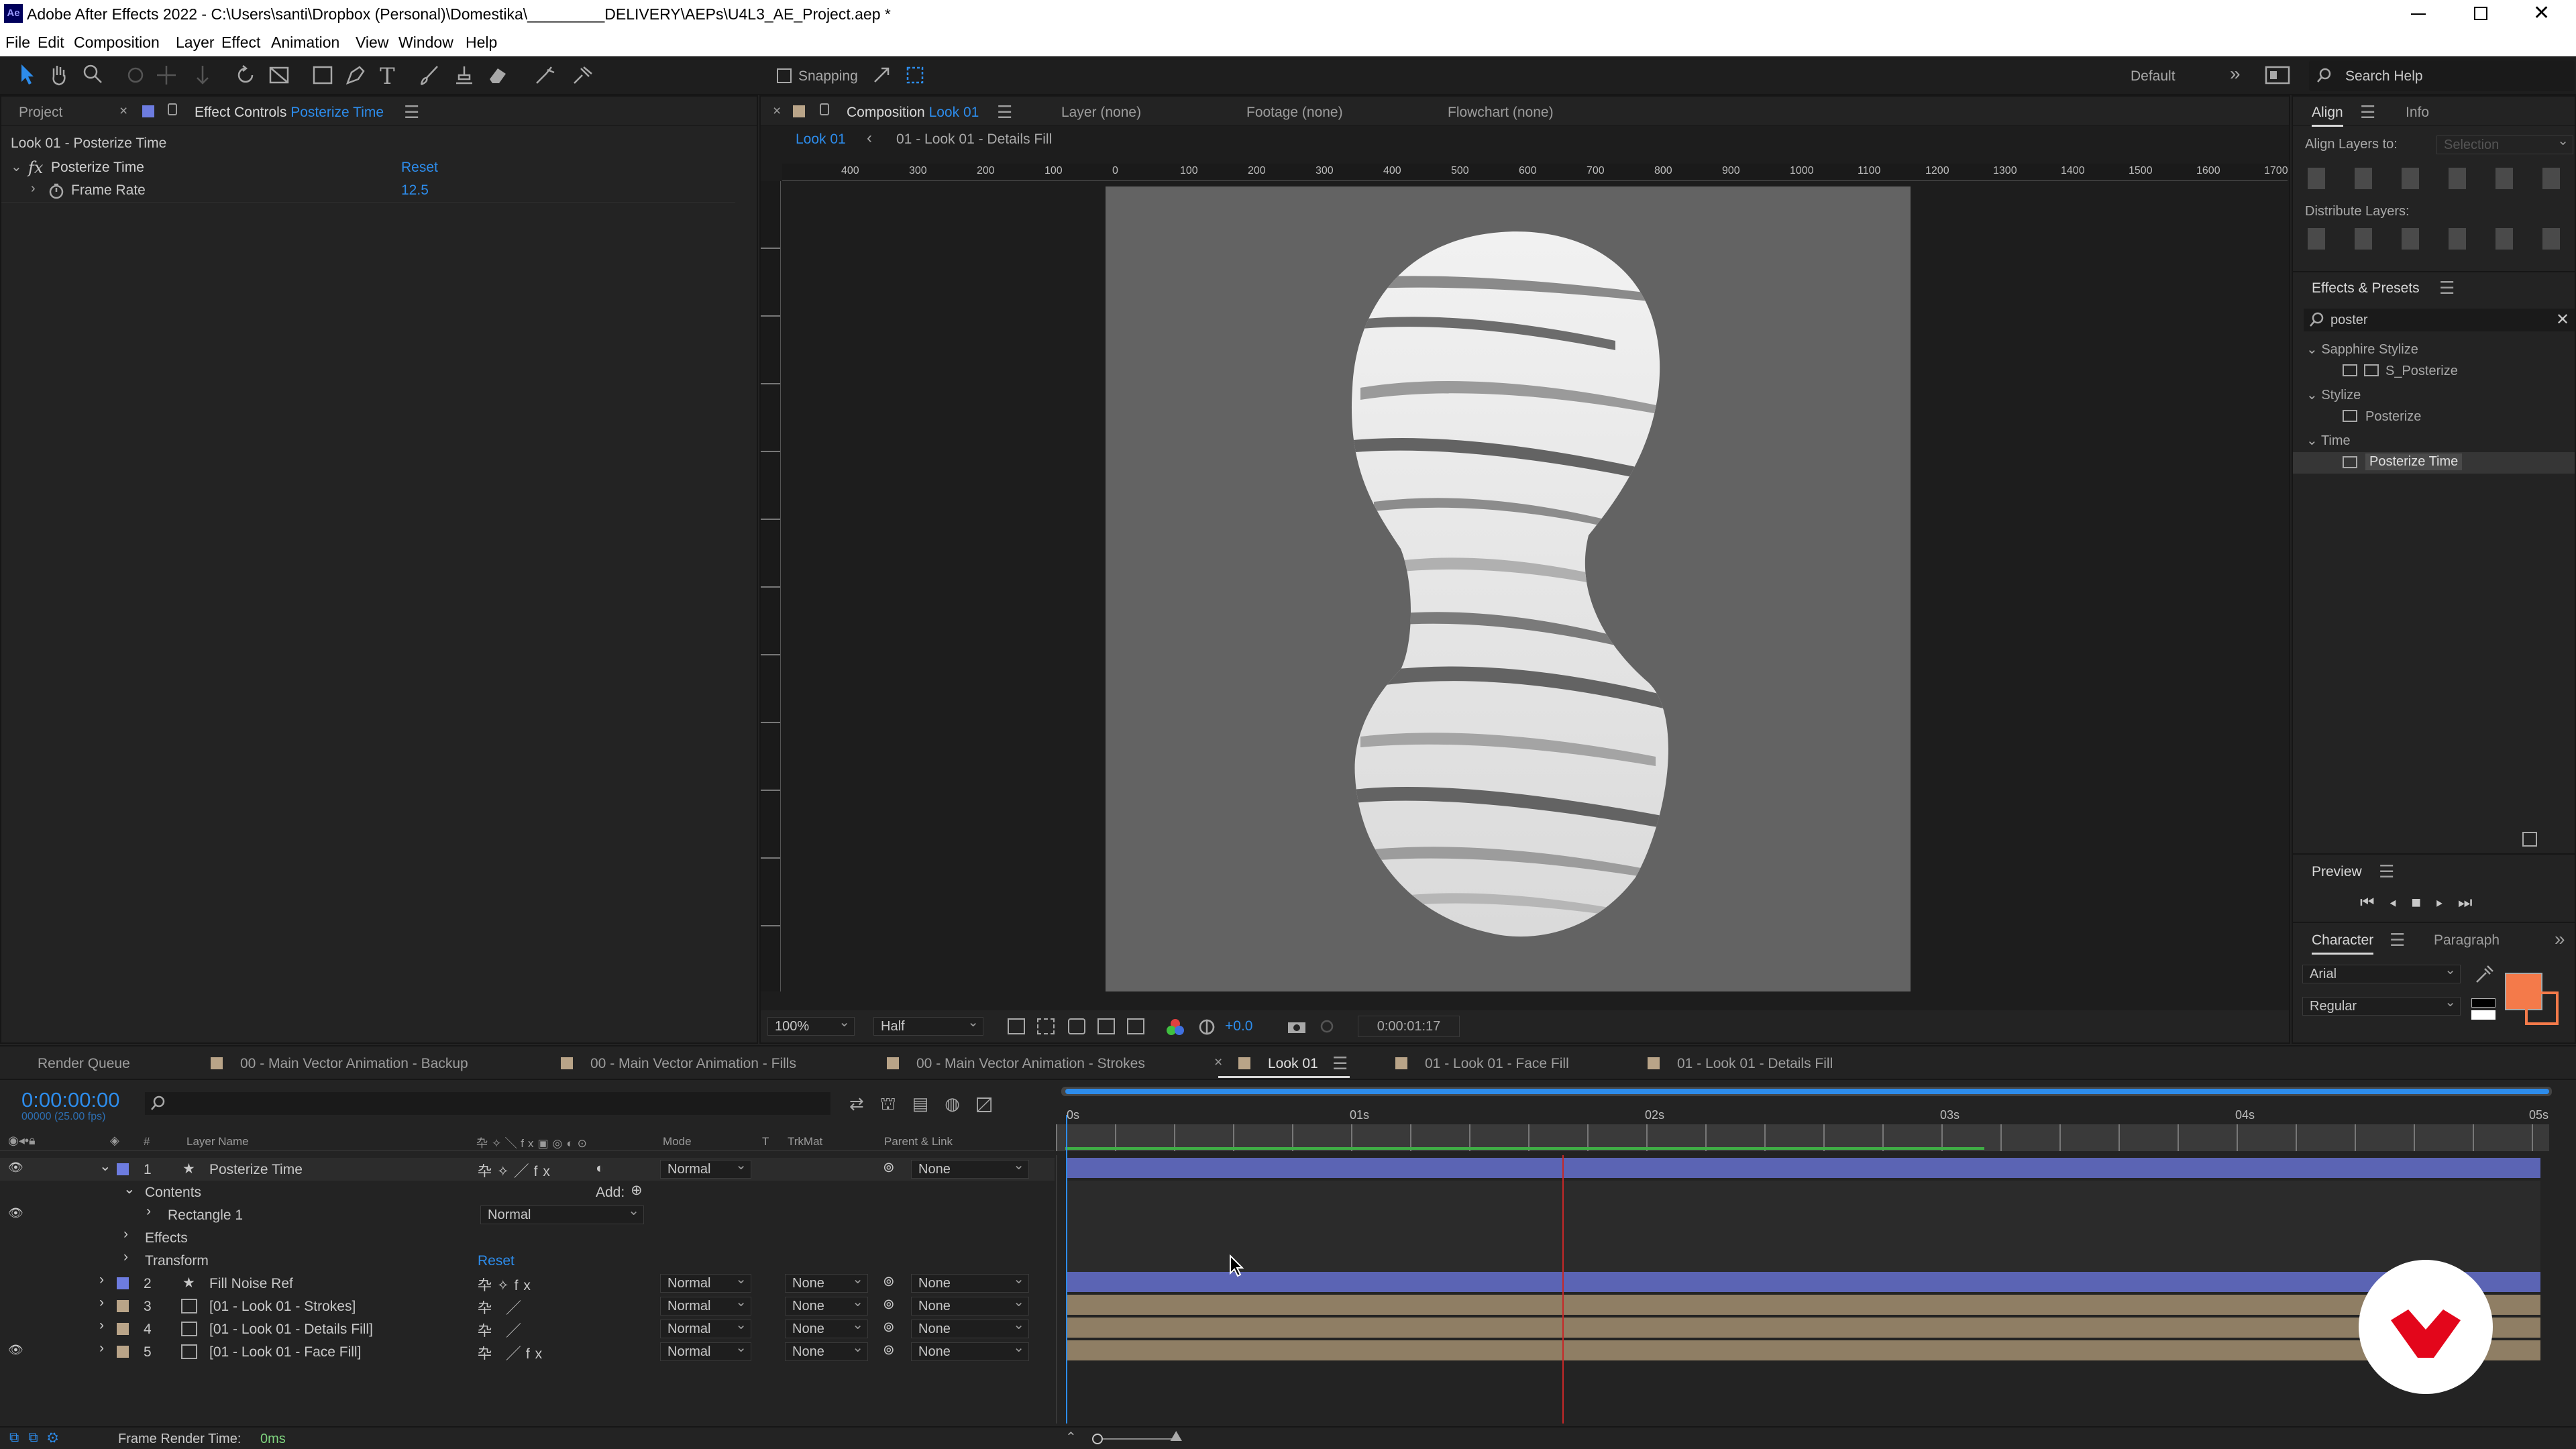  What do you see at coordinates (562, 1213) in the screenshot?
I see `rectangle-blend-dropdown: Normal` at bounding box center [562, 1213].